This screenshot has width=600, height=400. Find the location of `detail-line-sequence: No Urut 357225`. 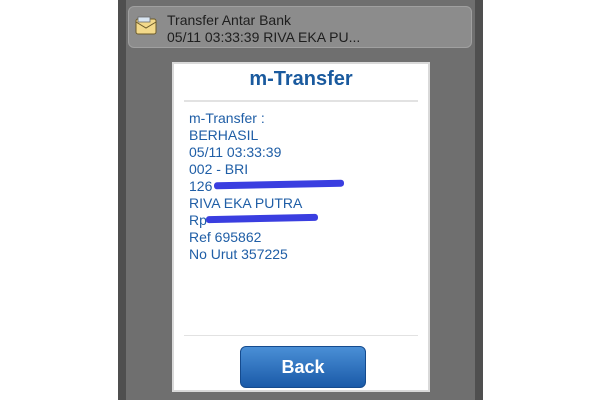

detail-line-sequence: No Urut 357225 is located at coordinates (238, 254).